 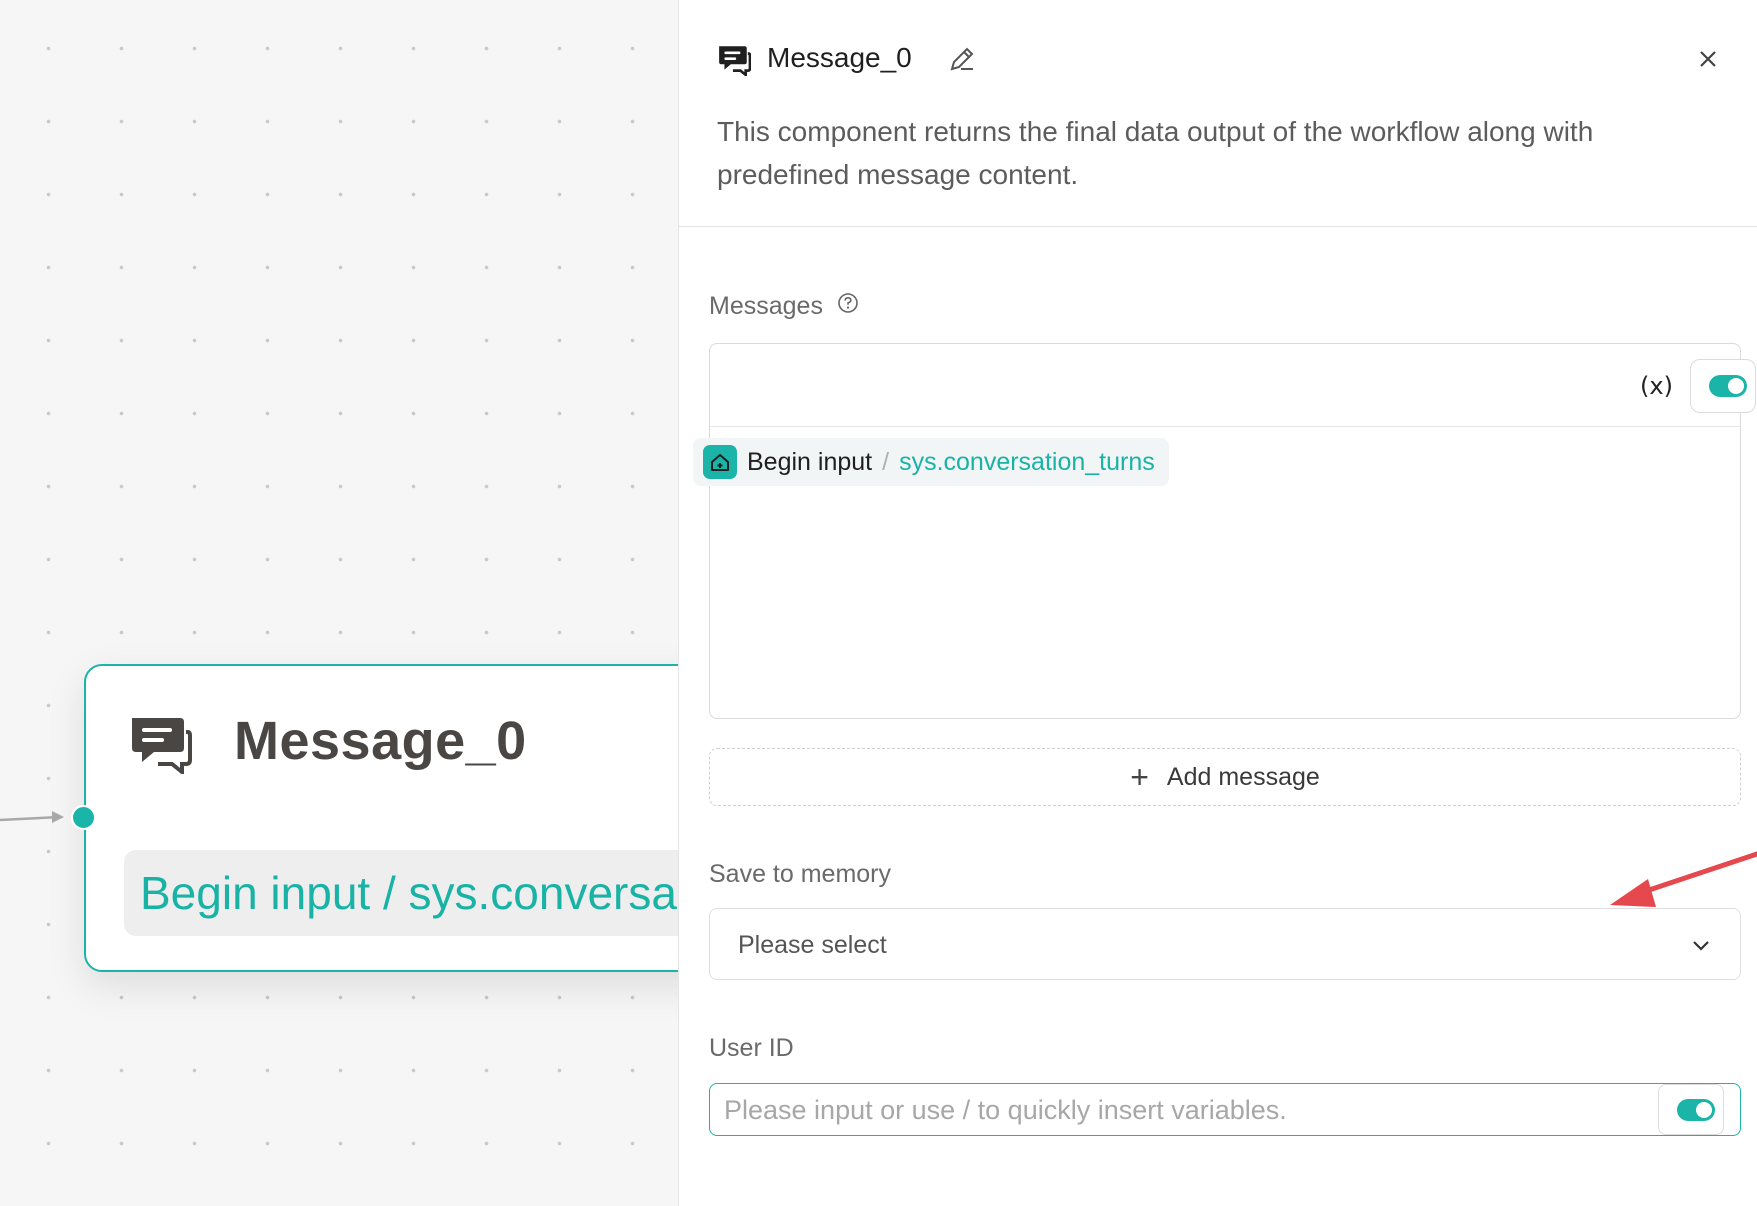 I want to click on messages-label: Messages, so click(x=766, y=306).